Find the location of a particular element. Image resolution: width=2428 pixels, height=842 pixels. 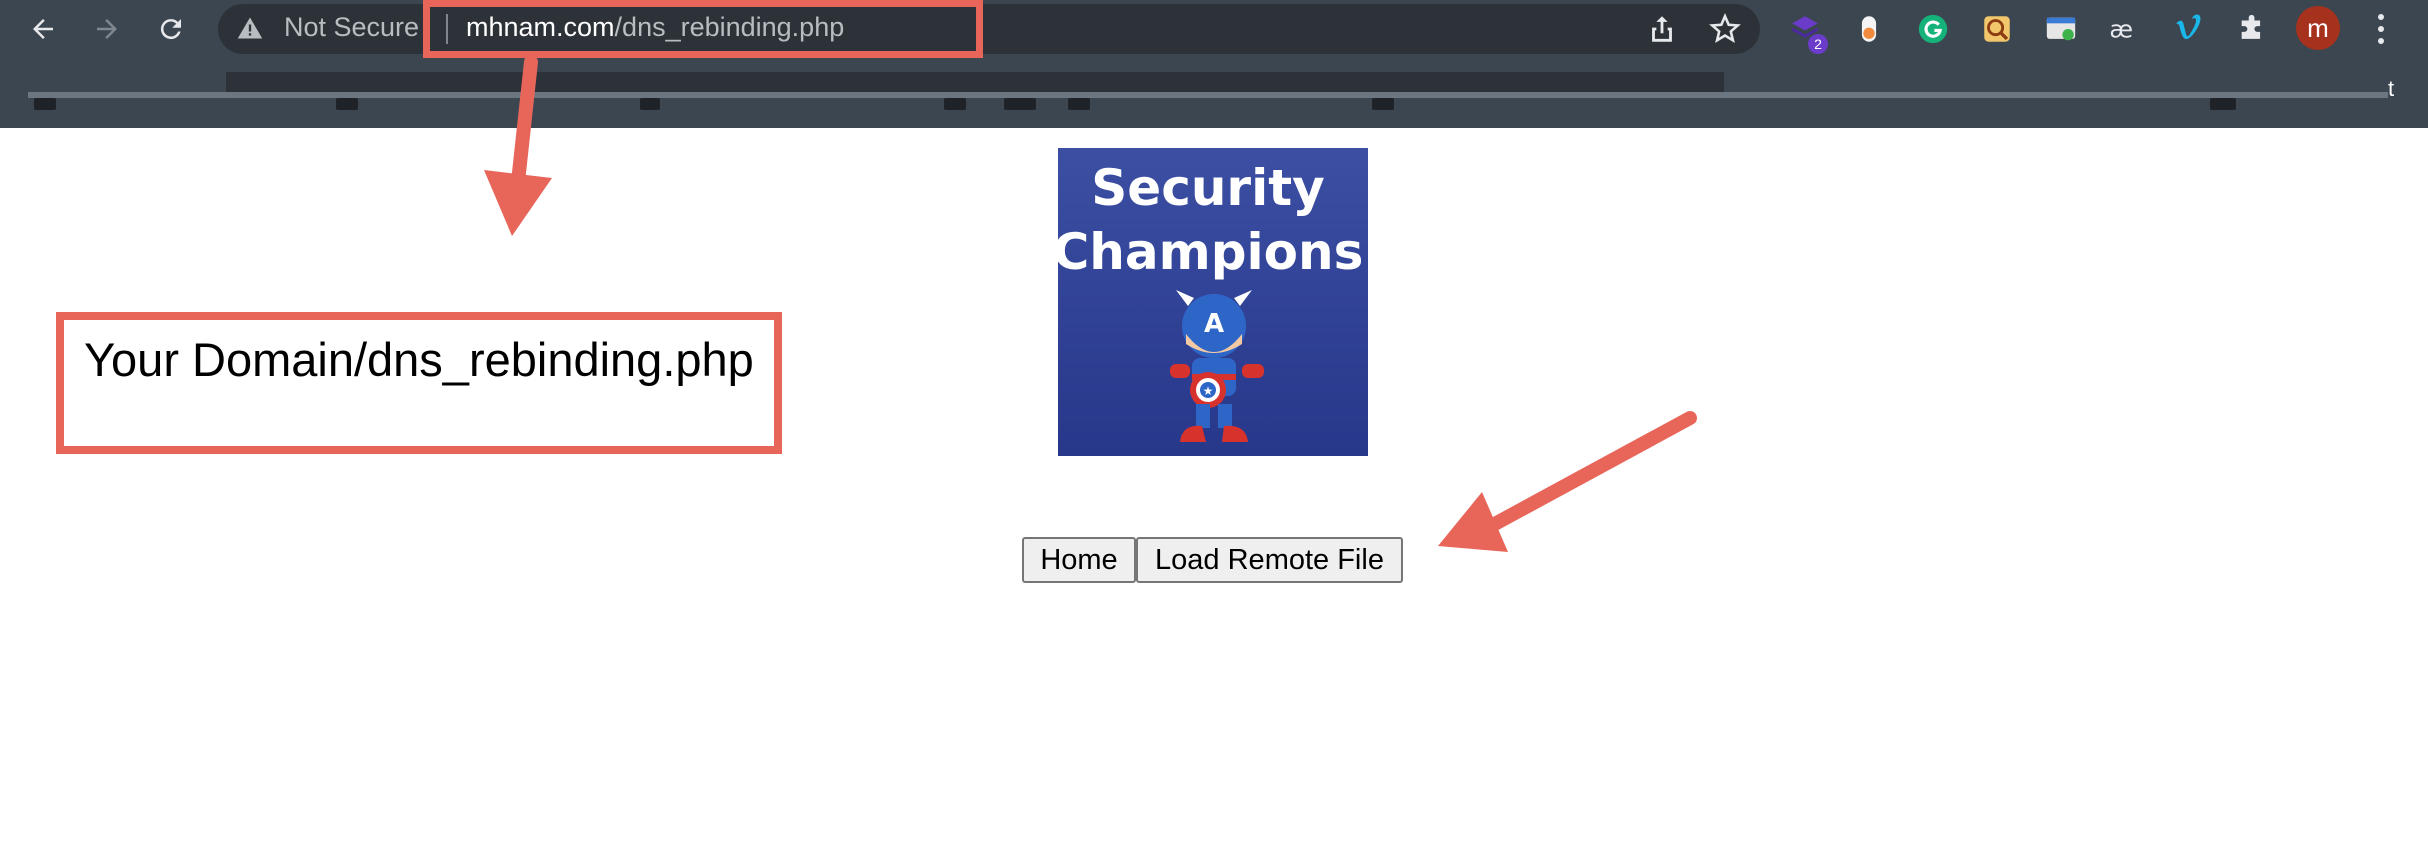

share-icon is located at coordinates (1662, 29).